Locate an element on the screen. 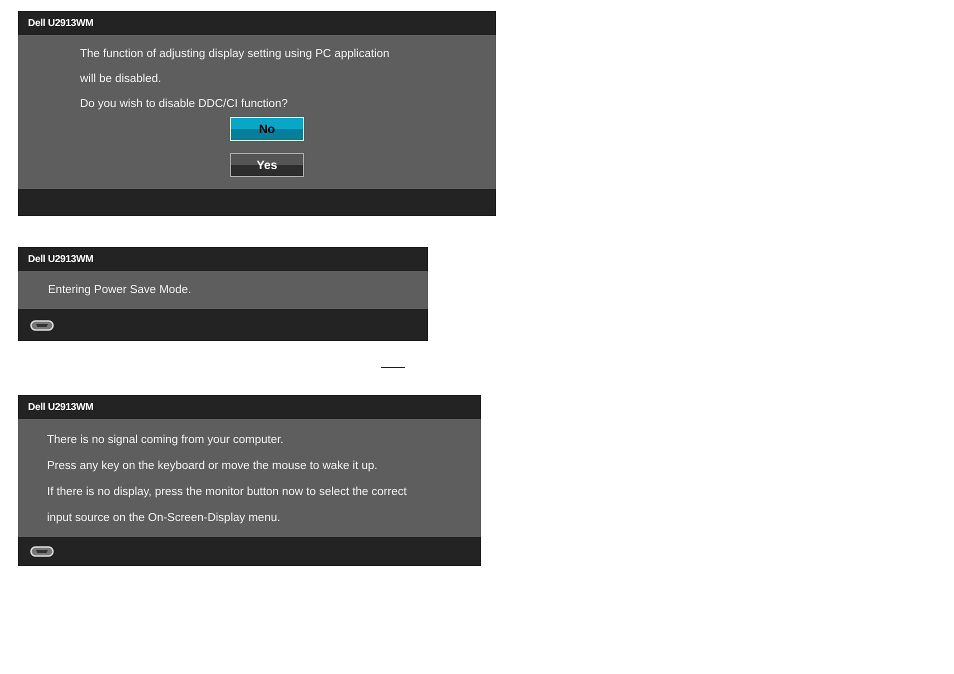  message-text: There is no signal coming from your computer. is located at coordinates (165, 440).